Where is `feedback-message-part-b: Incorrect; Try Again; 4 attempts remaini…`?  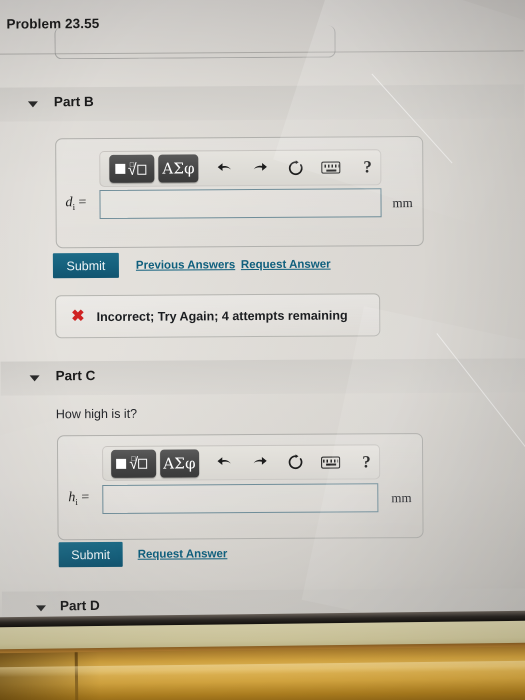 feedback-message-part-b: Incorrect; Try Again; 4 attempts remaini… is located at coordinates (222, 315).